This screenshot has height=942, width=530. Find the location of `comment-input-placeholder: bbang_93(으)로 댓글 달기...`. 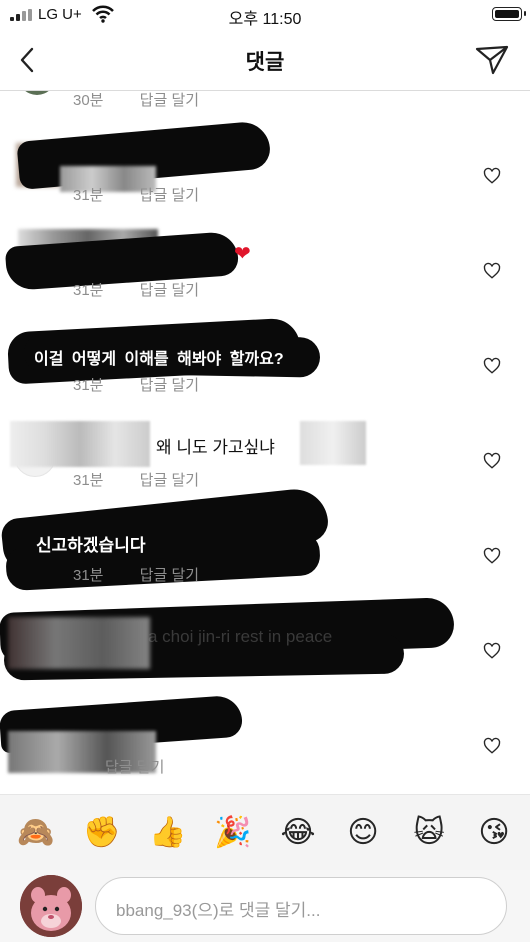

comment-input-placeholder: bbang_93(으)로 댓글 달기... is located at coordinates (218, 910).